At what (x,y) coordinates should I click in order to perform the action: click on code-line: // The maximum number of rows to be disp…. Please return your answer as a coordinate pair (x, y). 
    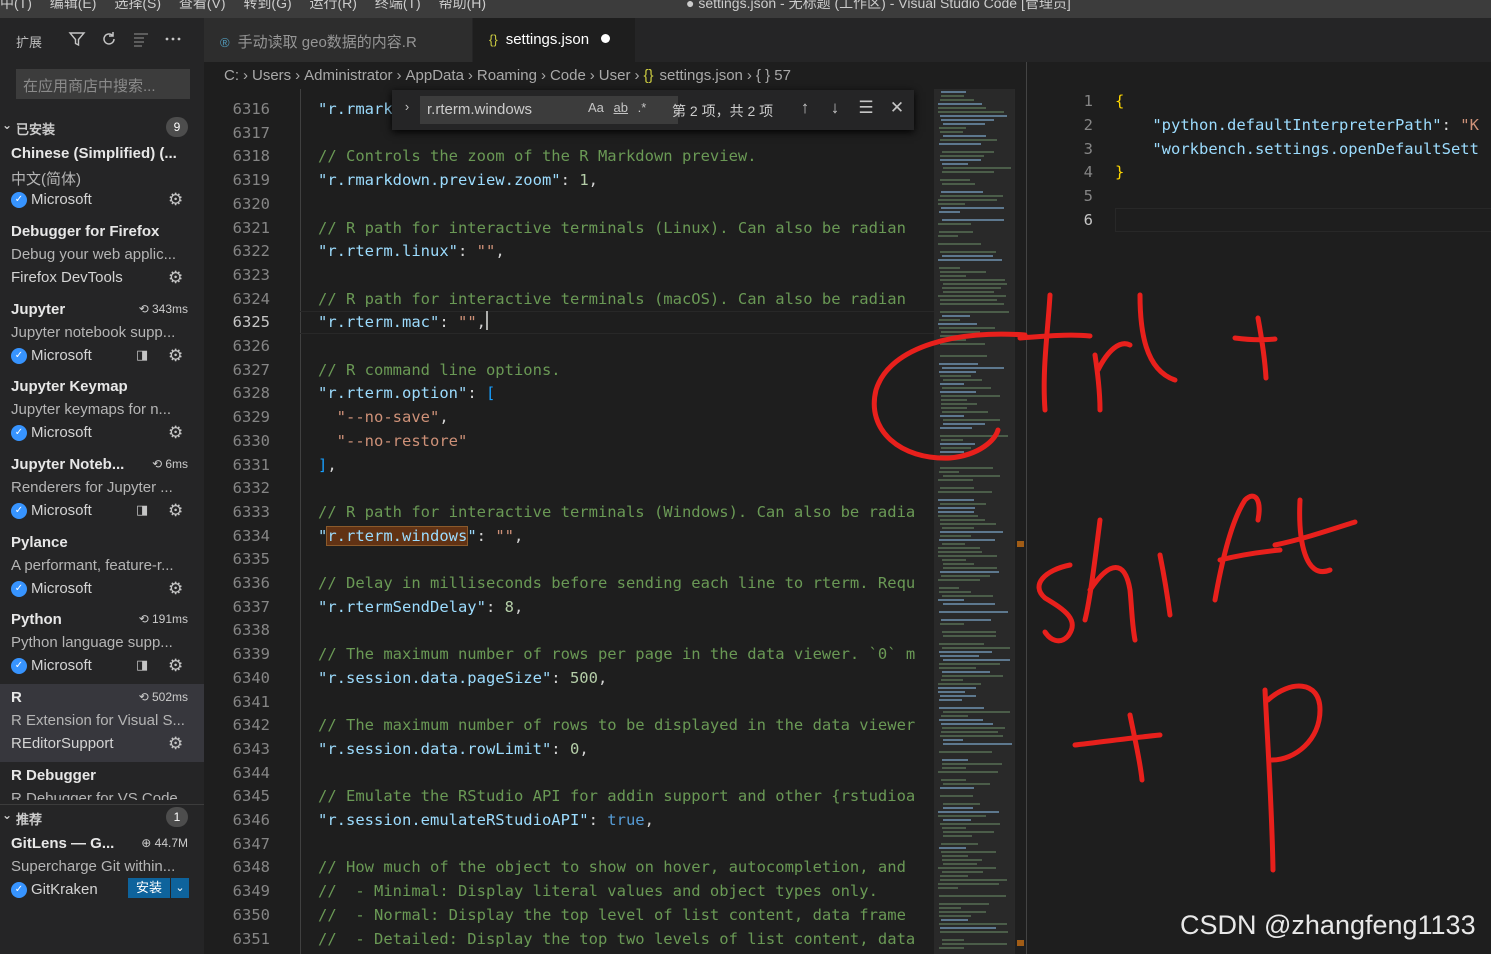
    Looking at the image, I should click on (616, 725).